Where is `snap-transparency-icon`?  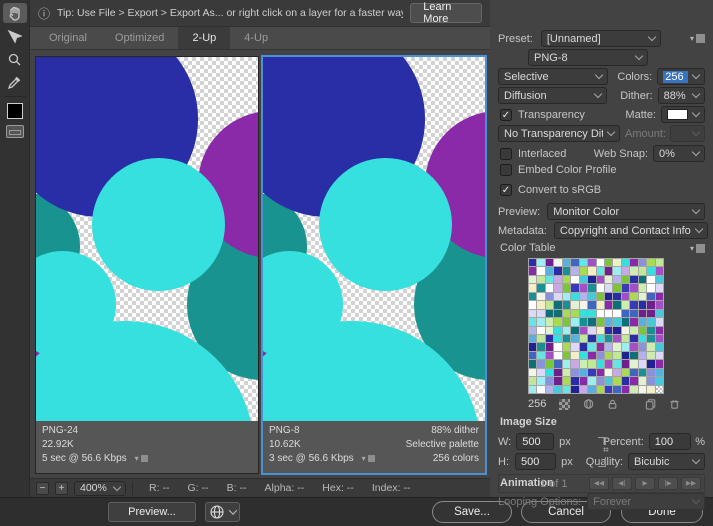 snap-transparency-icon is located at coordinates (564, 404).